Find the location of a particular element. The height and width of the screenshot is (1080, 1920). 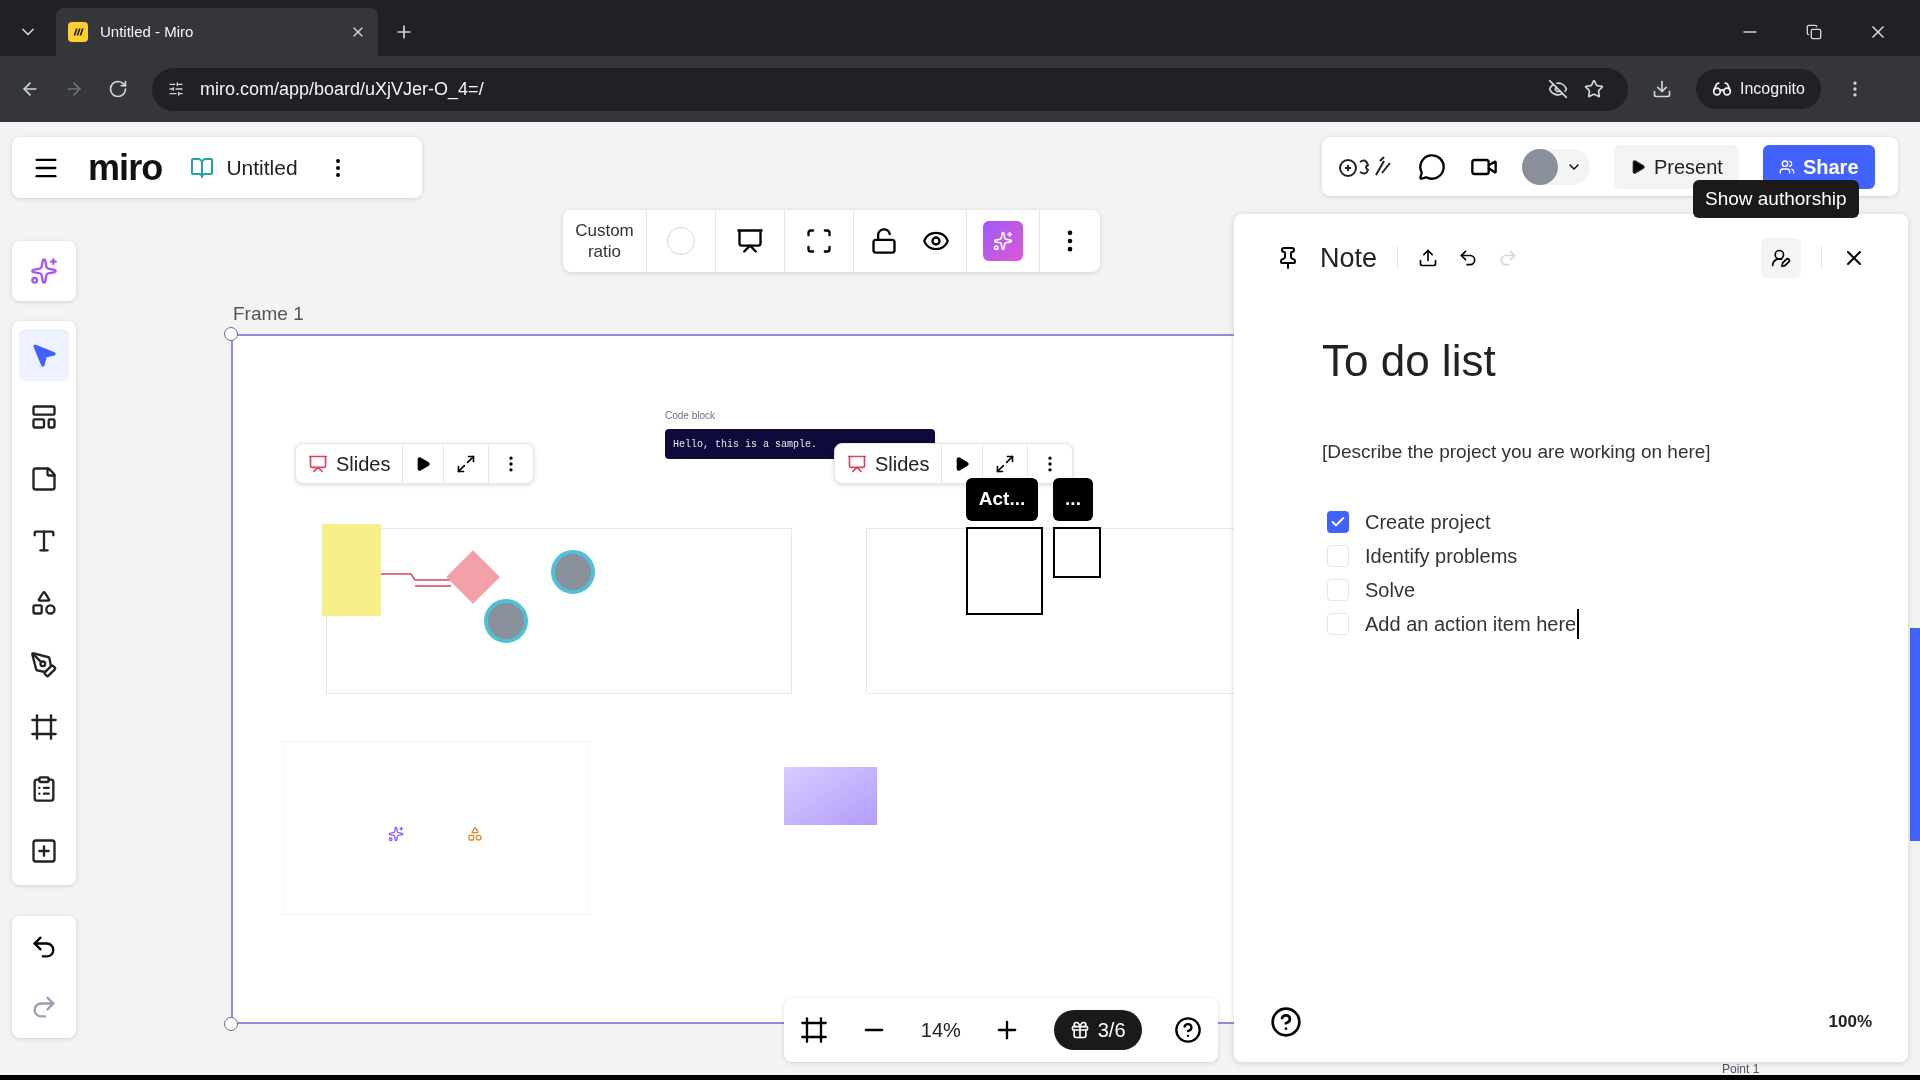

plus-square-icon is located at coordinates (44, 851).